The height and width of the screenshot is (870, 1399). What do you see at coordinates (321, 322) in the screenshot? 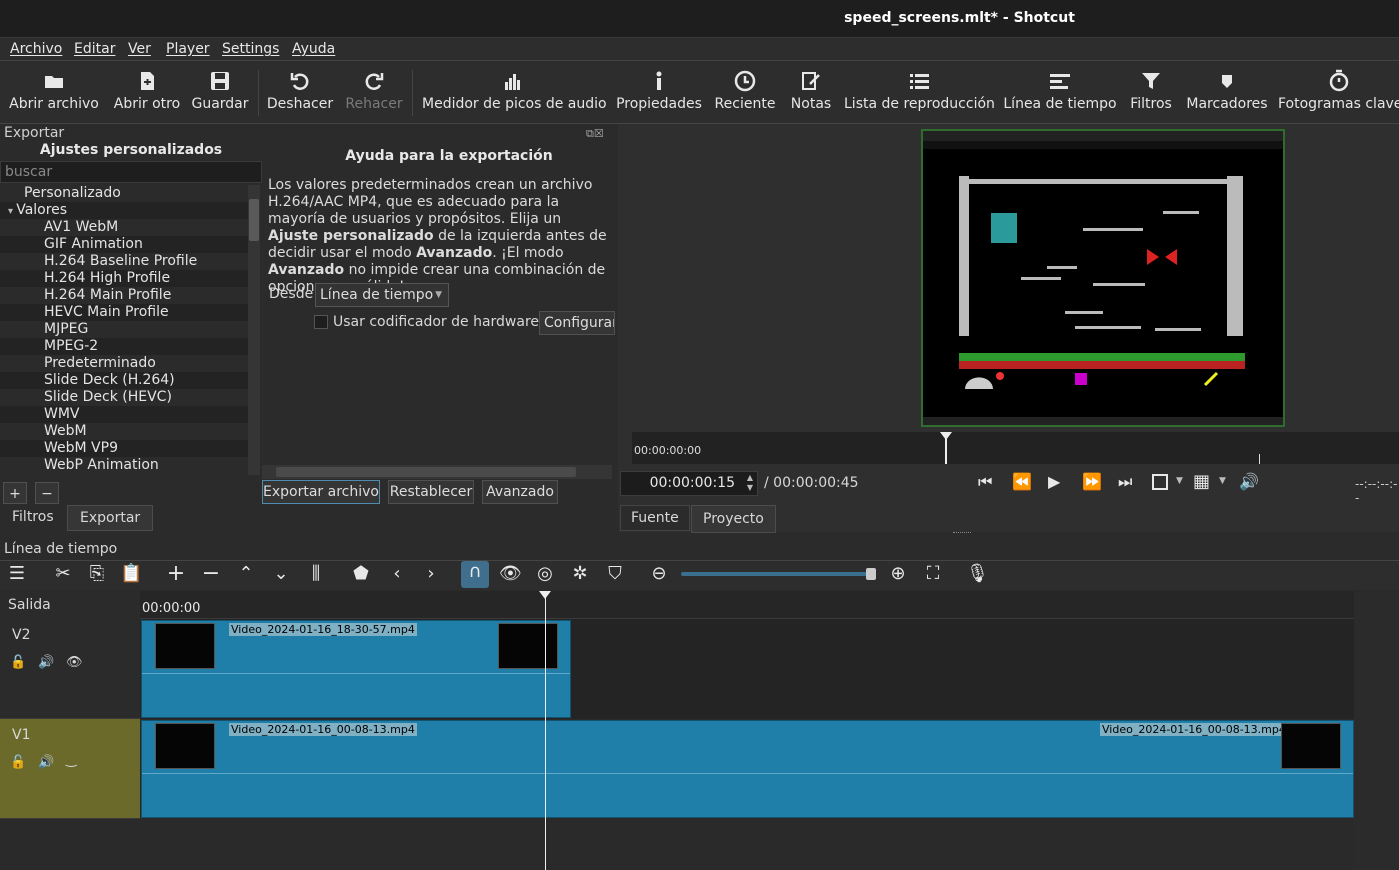
I see `hw-encoder-checkbox` at bounding box center [321, 322].